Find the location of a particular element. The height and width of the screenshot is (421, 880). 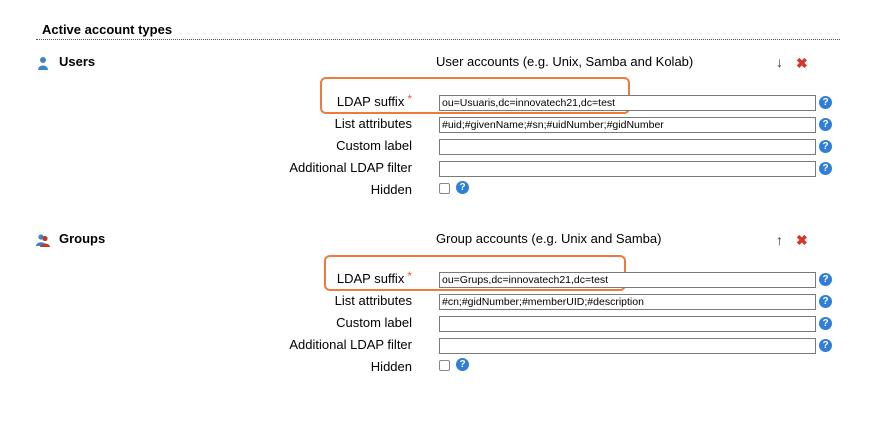

user-icon is located at coordinates (43, 65).